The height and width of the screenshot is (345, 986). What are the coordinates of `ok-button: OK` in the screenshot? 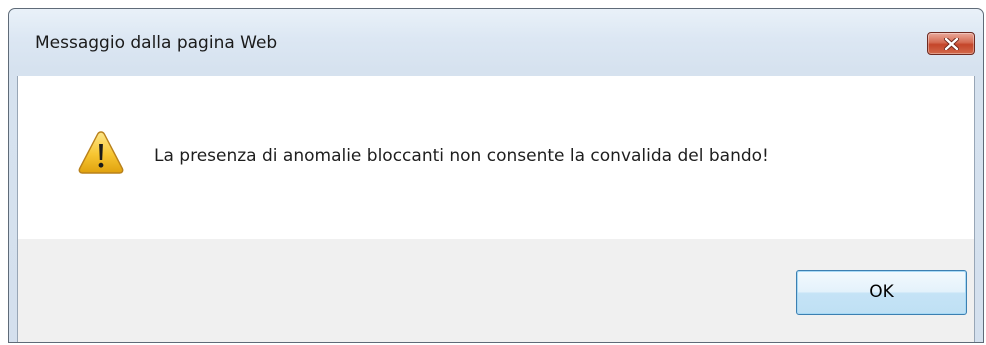 It's located at (881, 292).